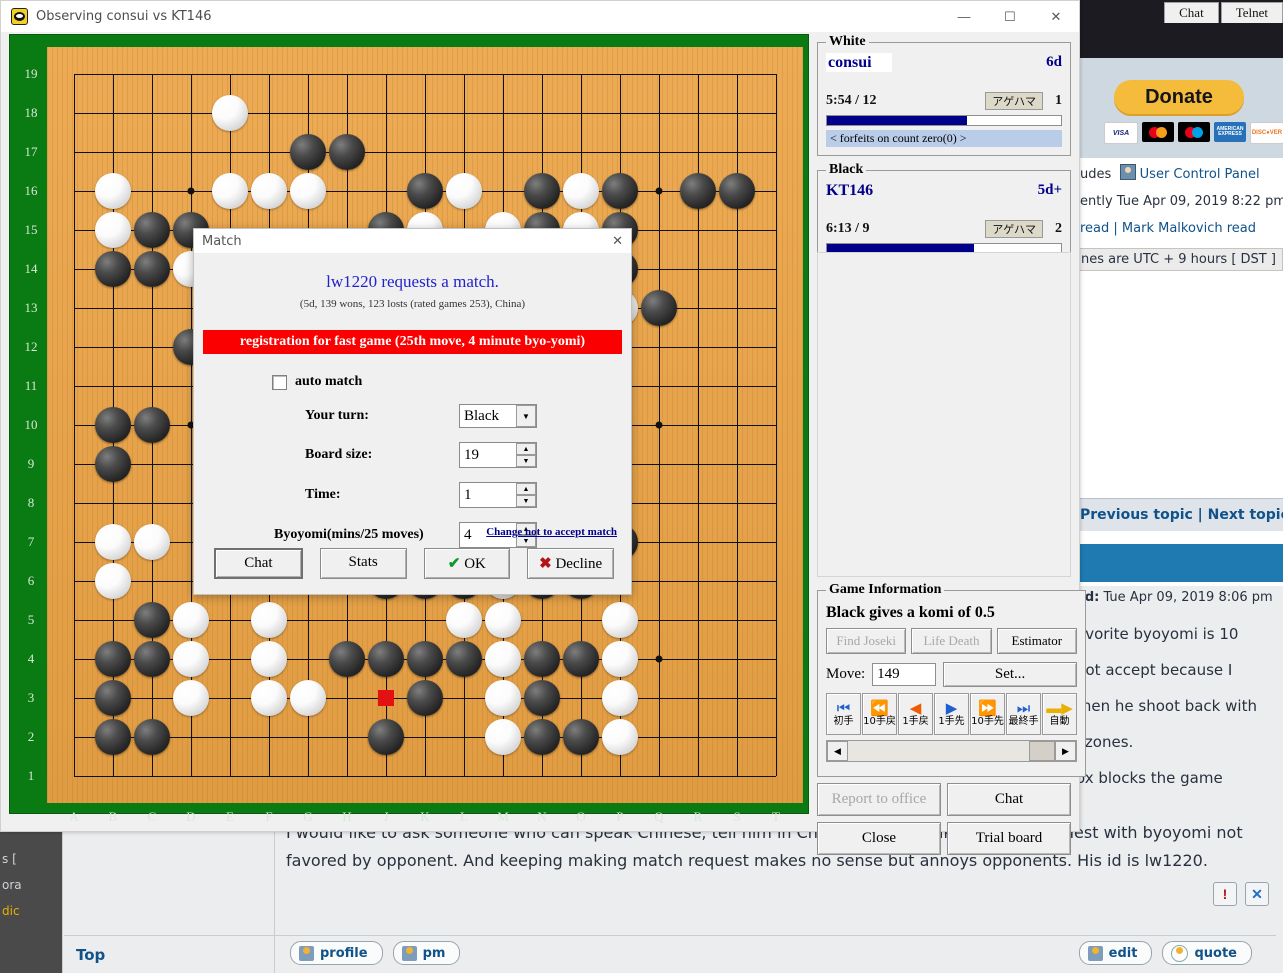 The width and height of the screenshot is (1283, 974). I want to click on scroll-thumb, so click(1042, 751).